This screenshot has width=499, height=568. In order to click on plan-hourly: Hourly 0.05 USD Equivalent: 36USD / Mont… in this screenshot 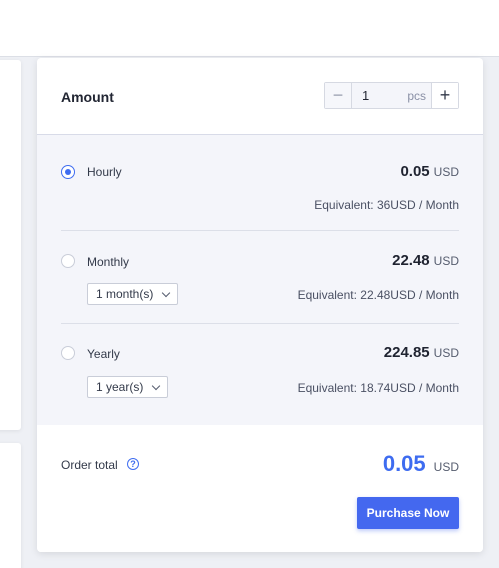, I will do `click(260, 183)`.